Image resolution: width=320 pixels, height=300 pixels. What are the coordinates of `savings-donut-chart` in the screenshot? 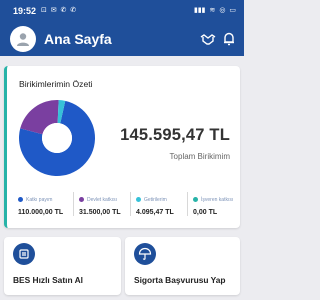 It's located at (57, 138).